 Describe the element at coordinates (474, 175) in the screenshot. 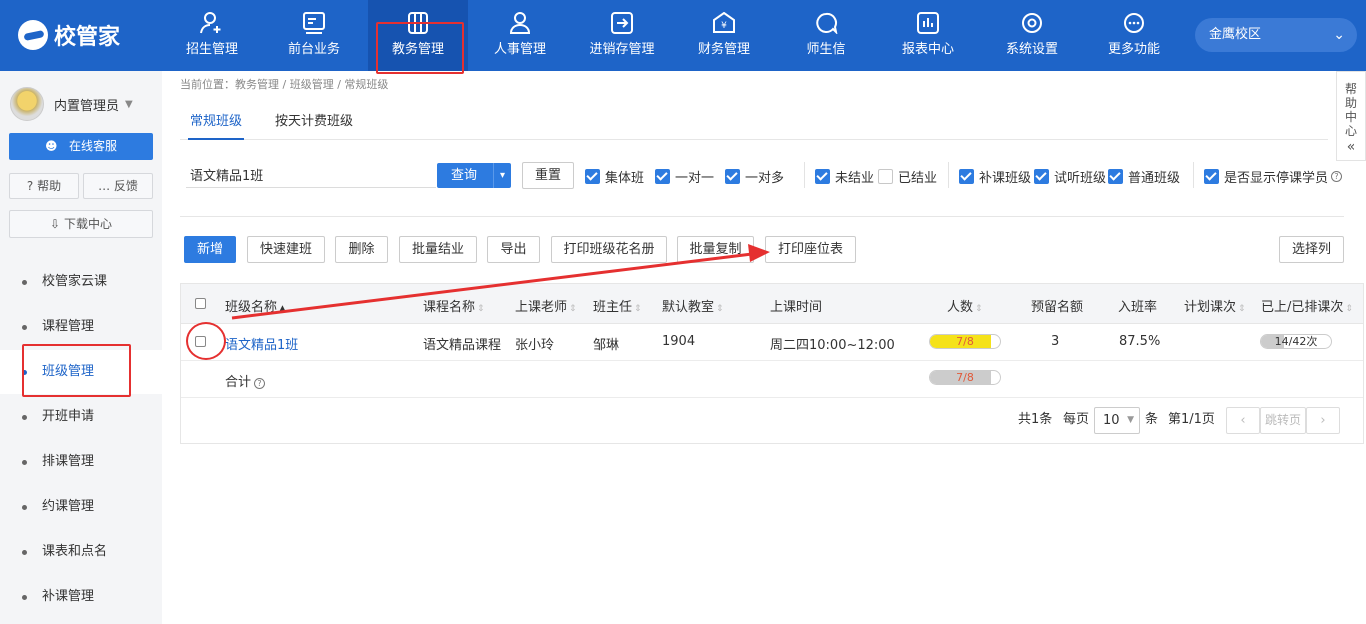

I see `query-button: 查询 ▾` at that location.